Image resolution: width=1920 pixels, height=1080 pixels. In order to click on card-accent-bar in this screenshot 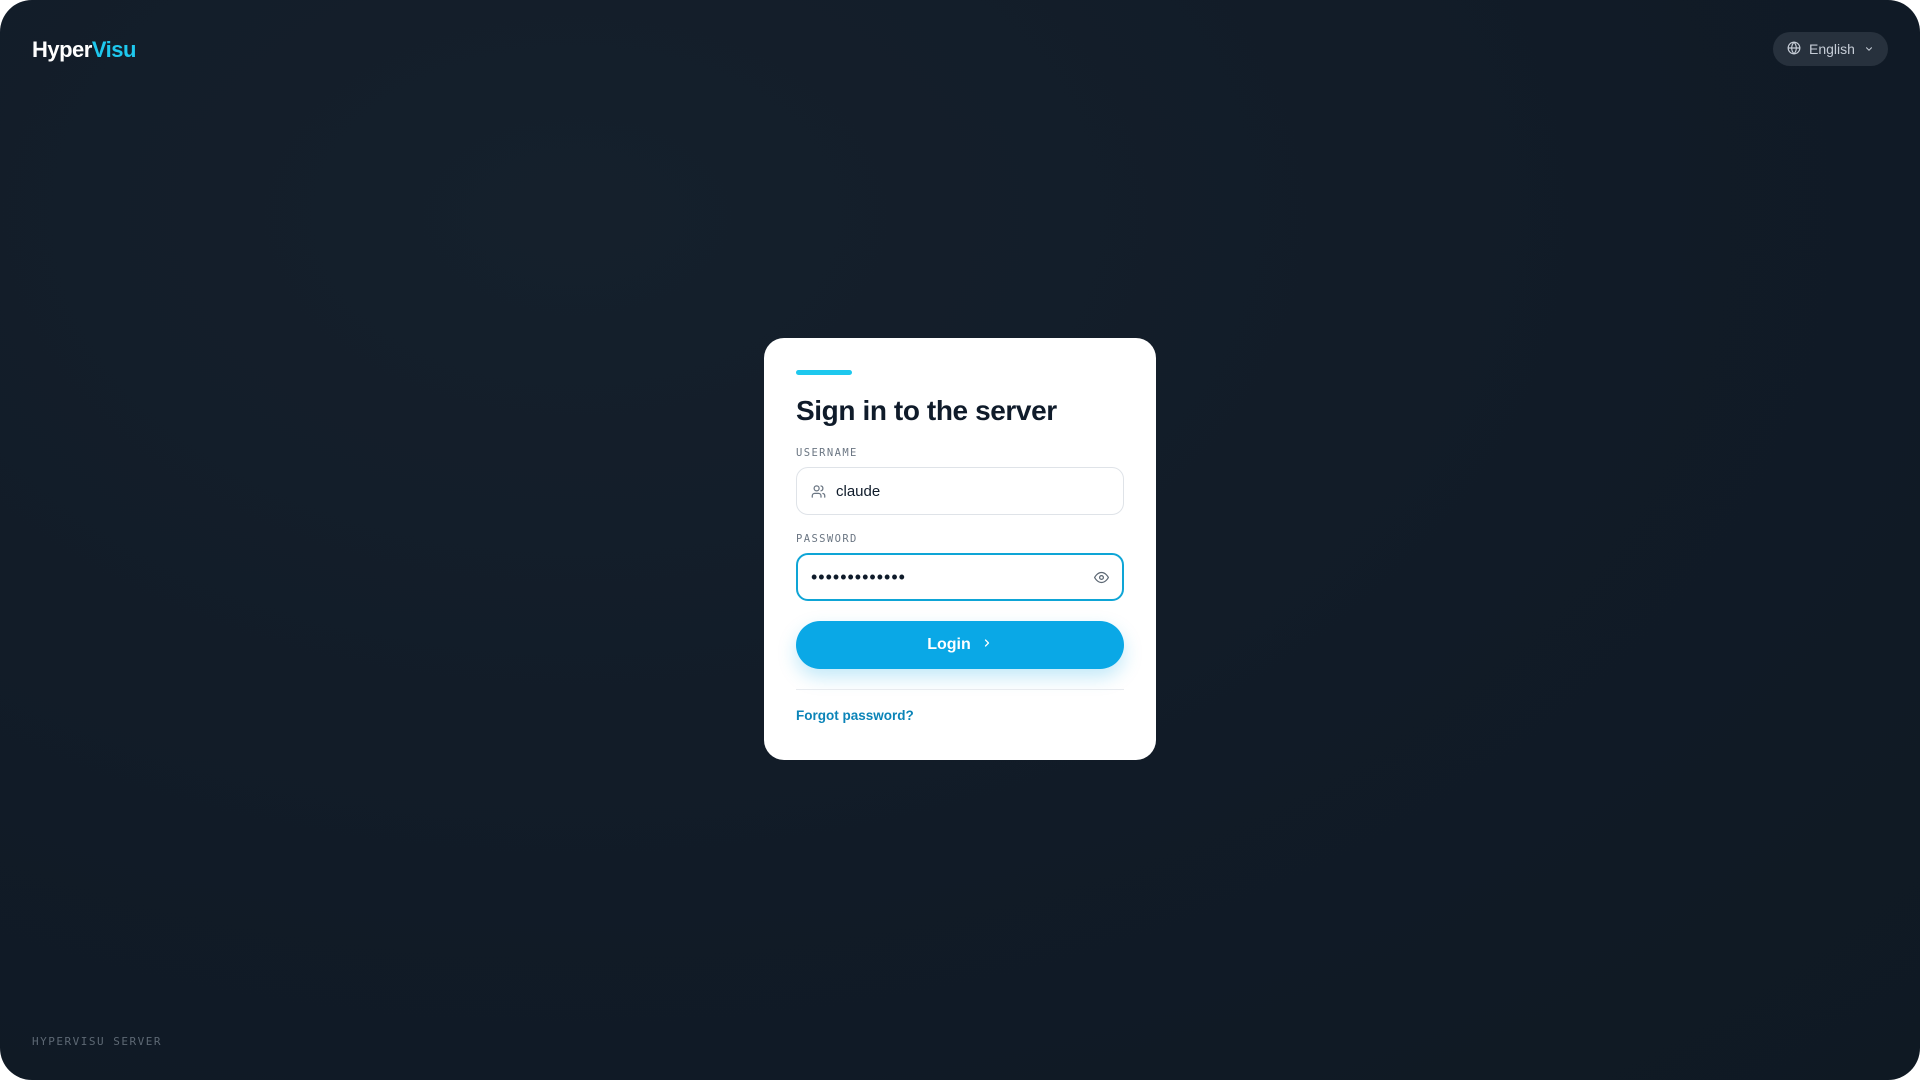, I will do `click(824, 372)`.